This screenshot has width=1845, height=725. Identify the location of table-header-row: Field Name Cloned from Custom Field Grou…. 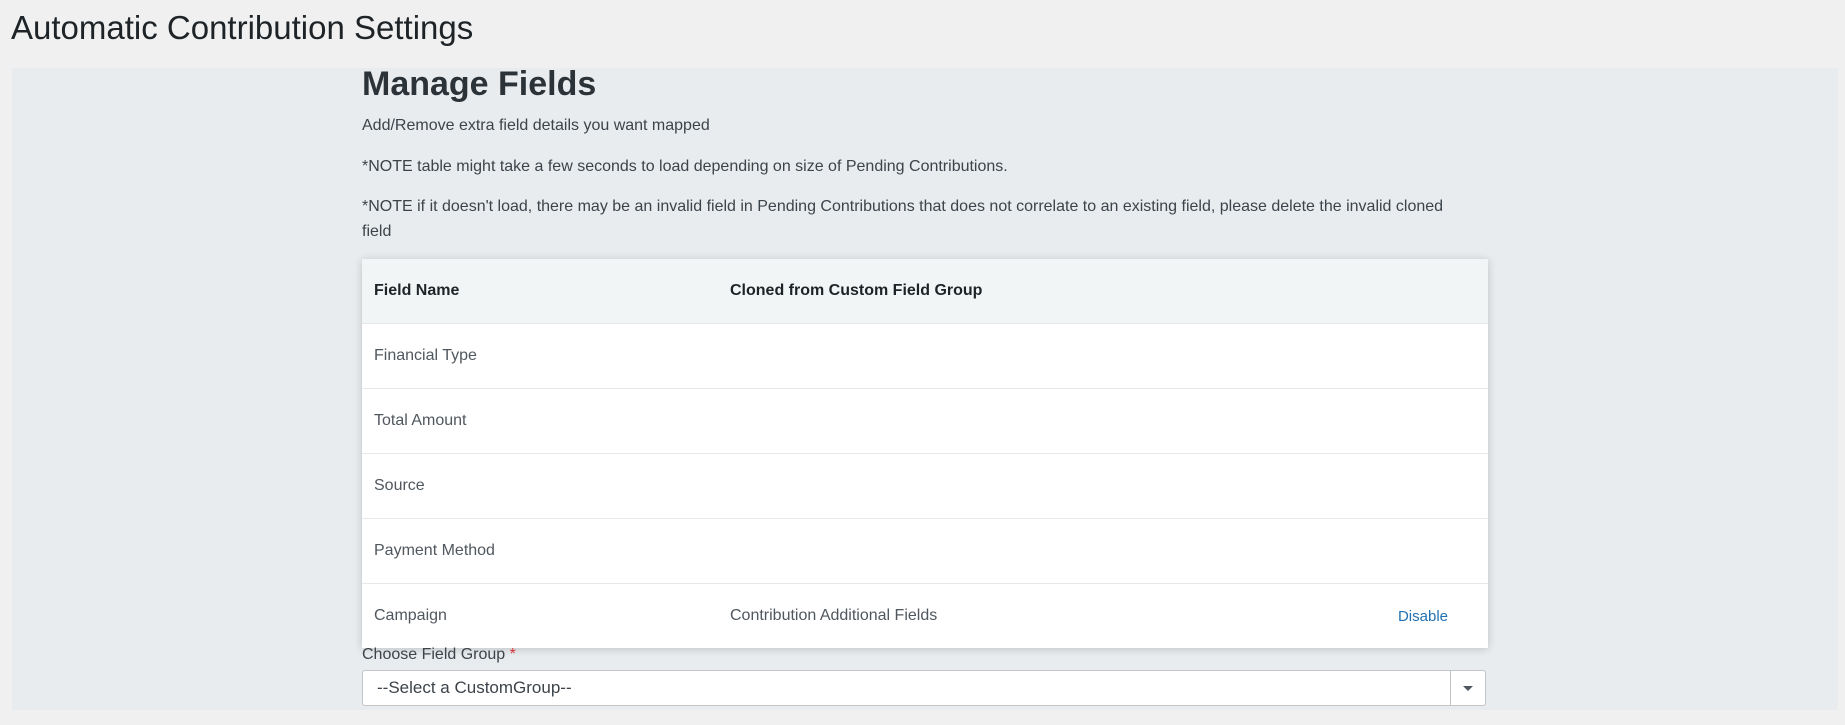
(925, 291).